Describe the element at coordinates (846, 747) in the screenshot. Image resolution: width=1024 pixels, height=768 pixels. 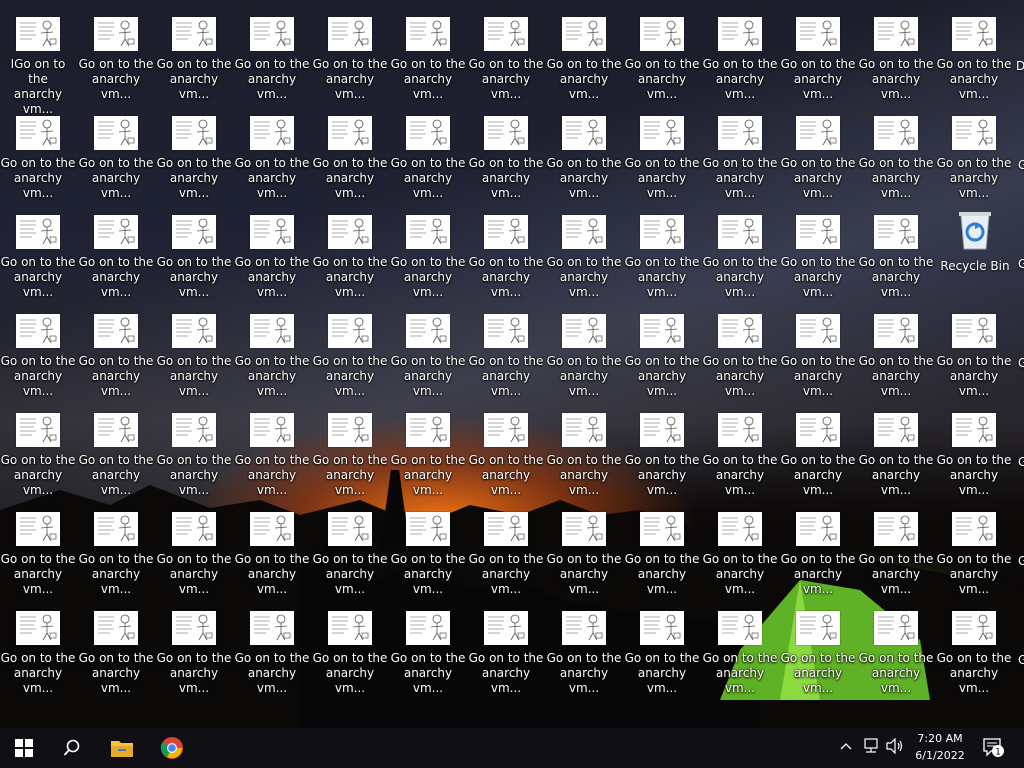
I see `show-hidden-icons-button` at that location.